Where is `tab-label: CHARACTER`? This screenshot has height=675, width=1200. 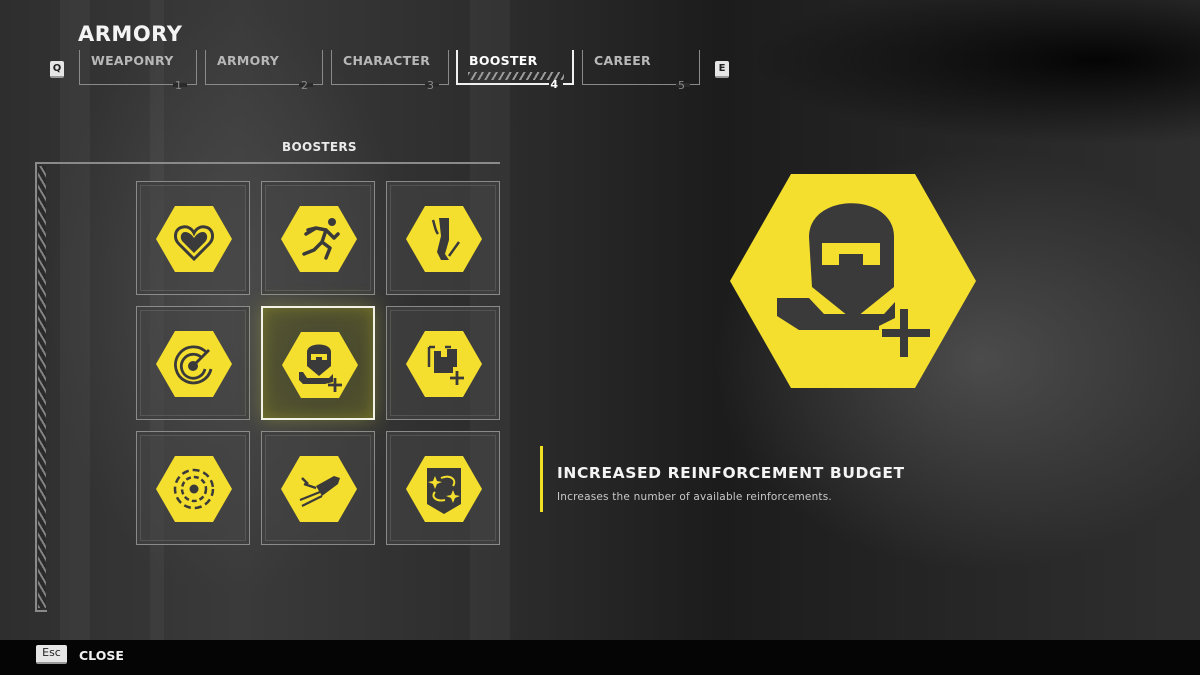 tab-label: CHARACTER is located at coordinates (387, 60).